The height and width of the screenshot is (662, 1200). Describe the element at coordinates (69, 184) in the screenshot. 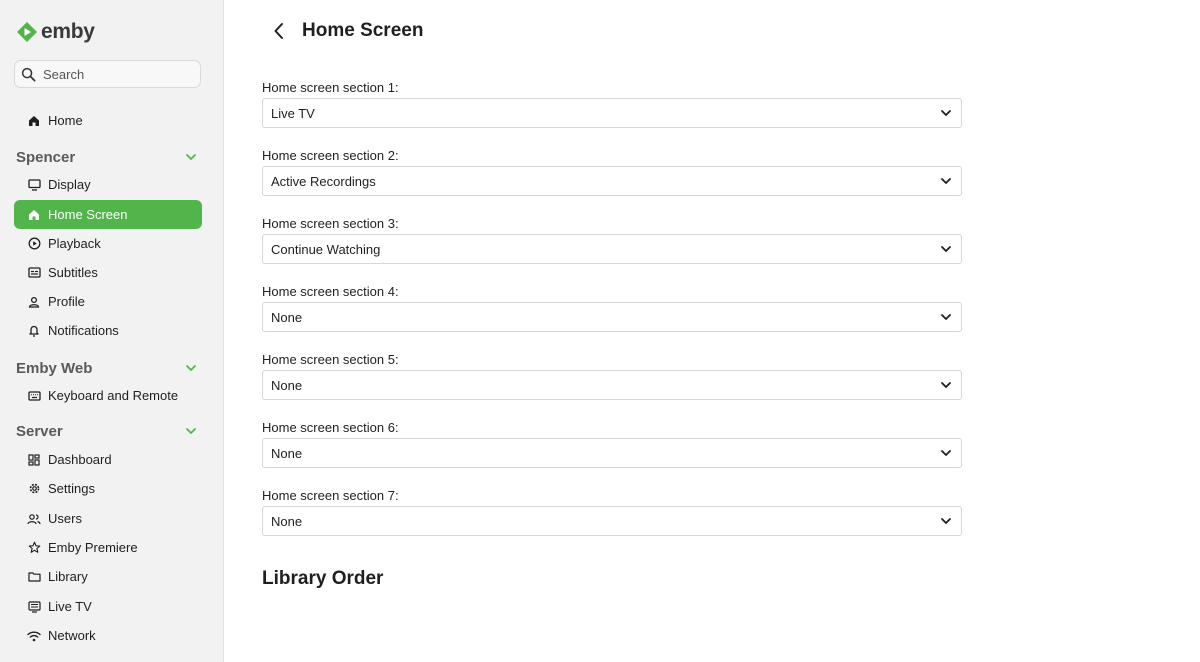

I see `sidebar-item-label: Display` at that location.